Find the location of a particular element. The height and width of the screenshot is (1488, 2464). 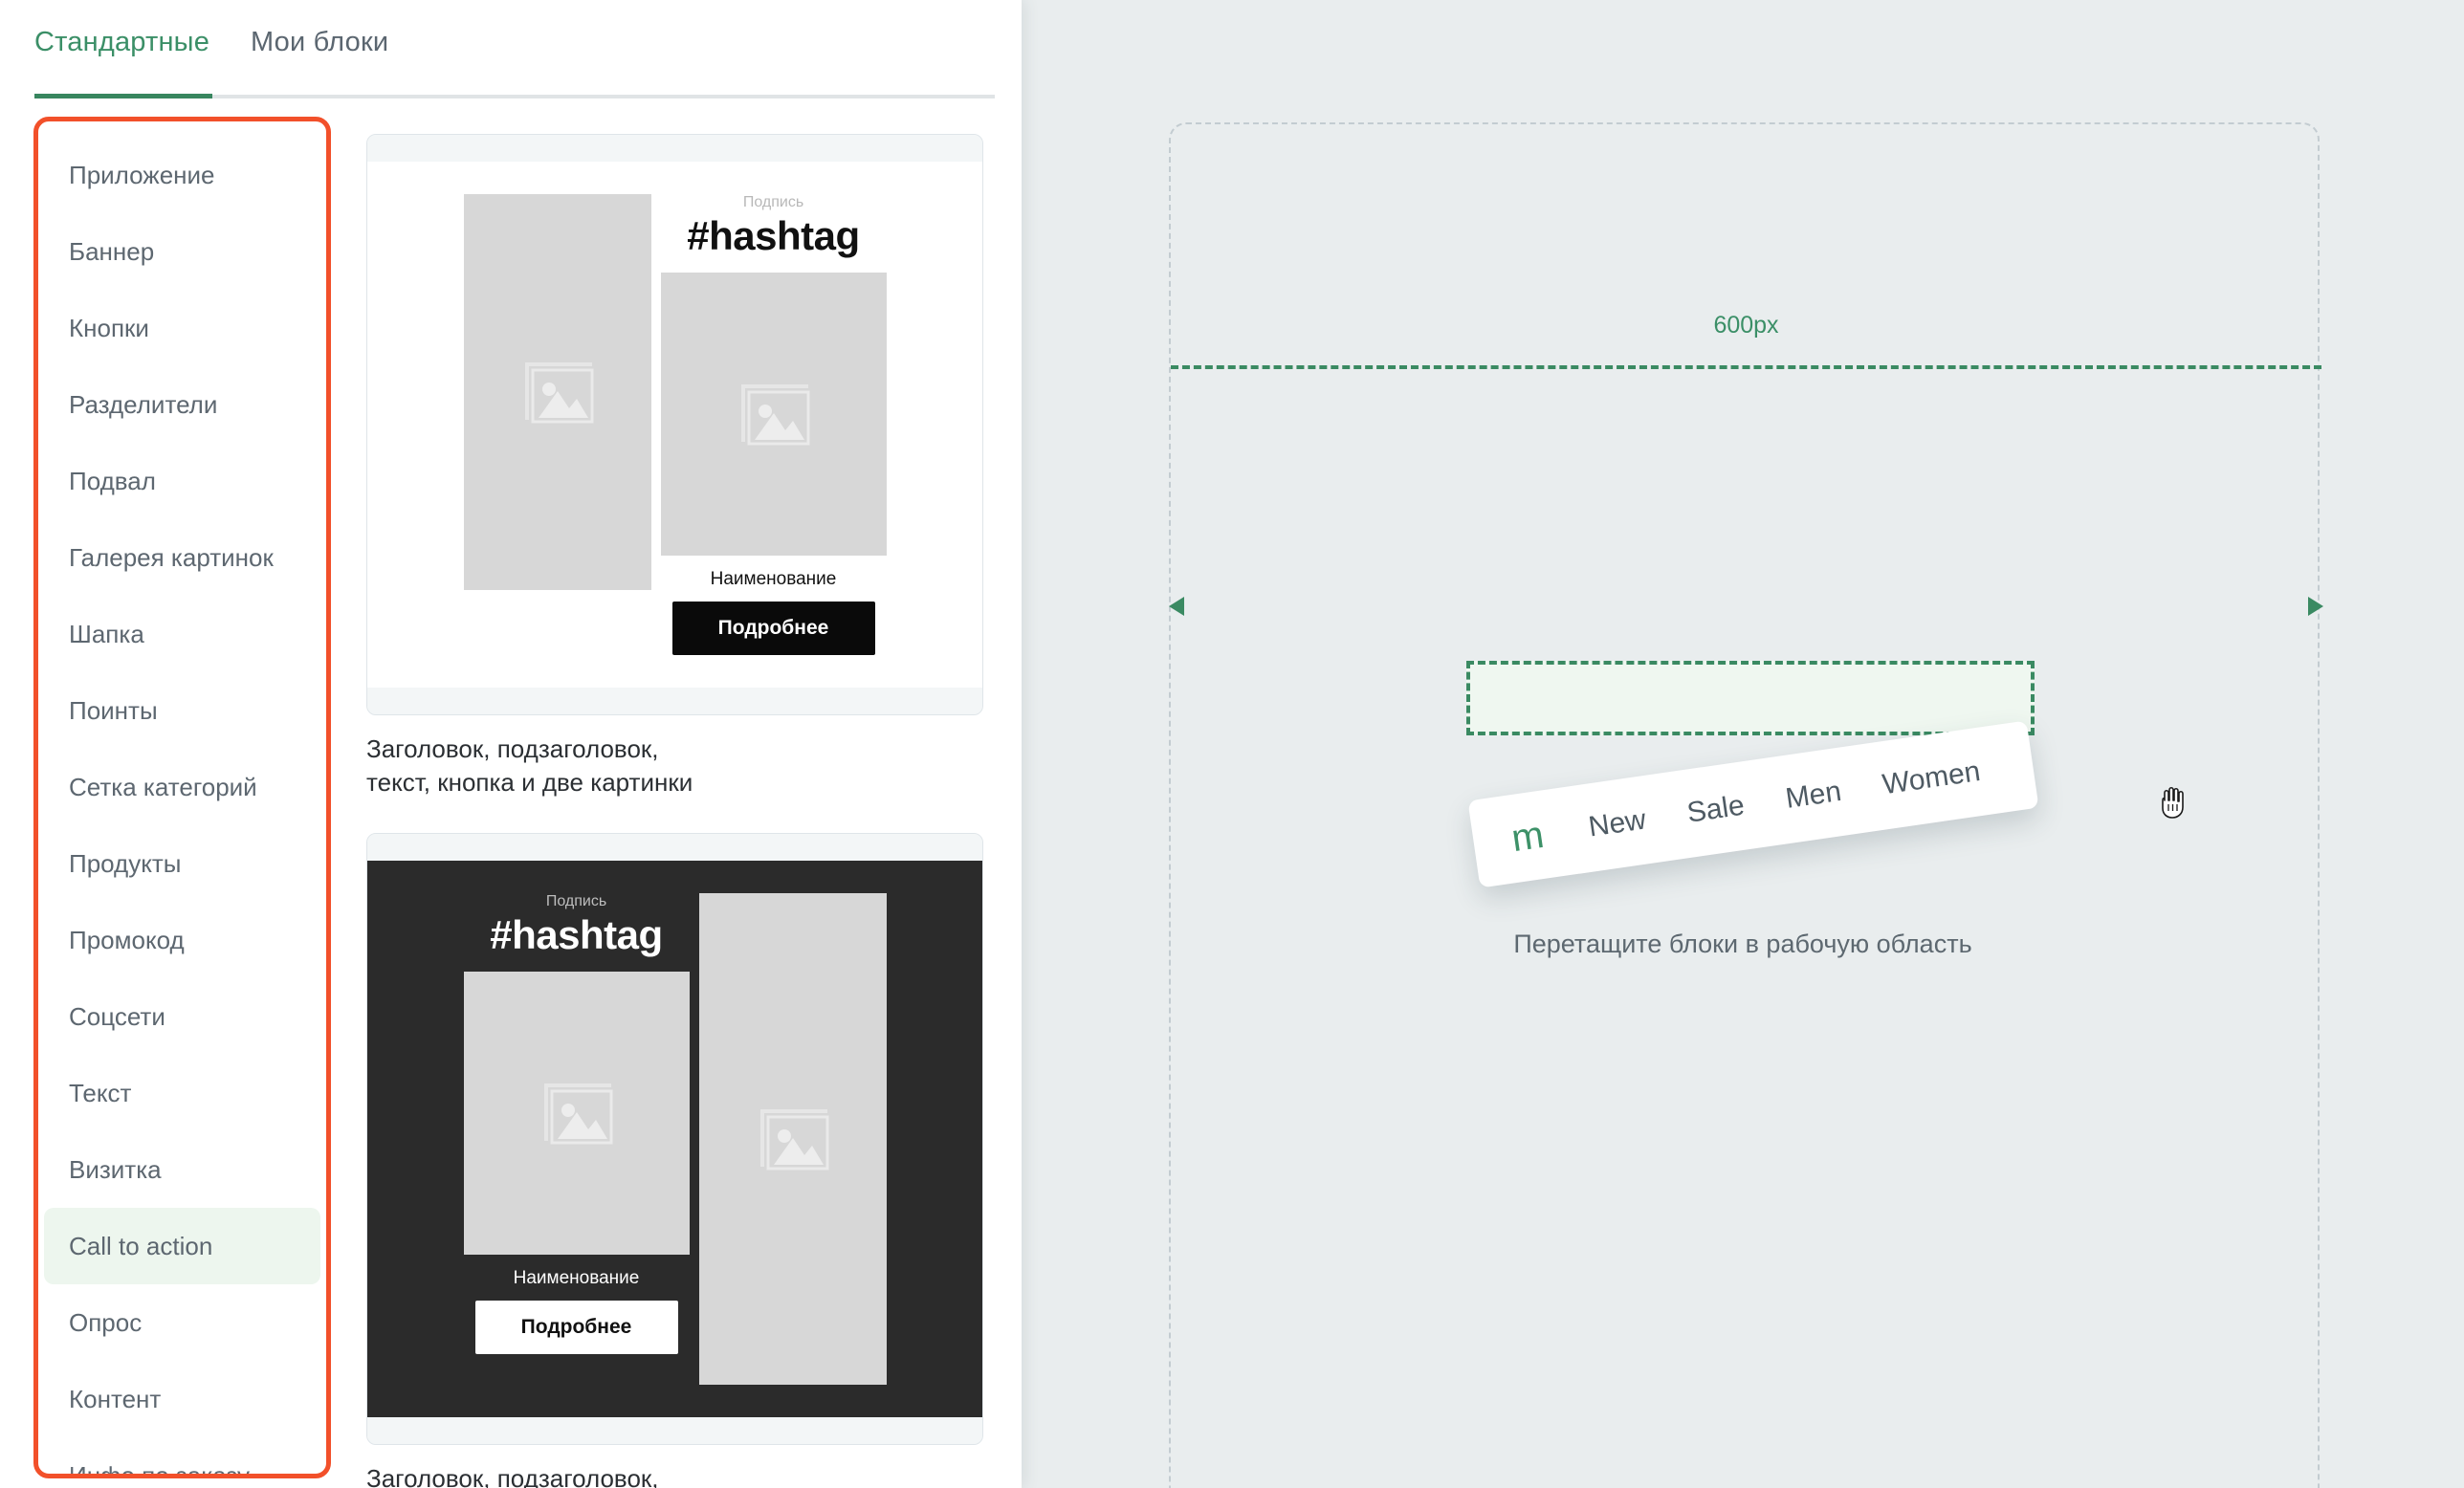

sidebar-item-label: Визитка is located at coordinates (115, 1169).